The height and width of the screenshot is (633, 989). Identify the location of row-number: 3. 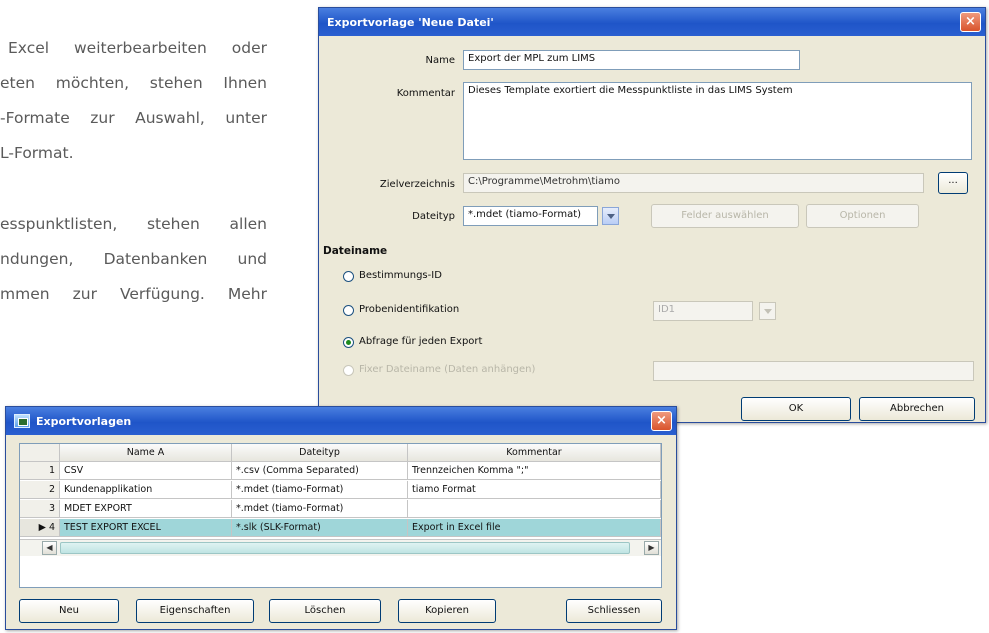
(40, 509).